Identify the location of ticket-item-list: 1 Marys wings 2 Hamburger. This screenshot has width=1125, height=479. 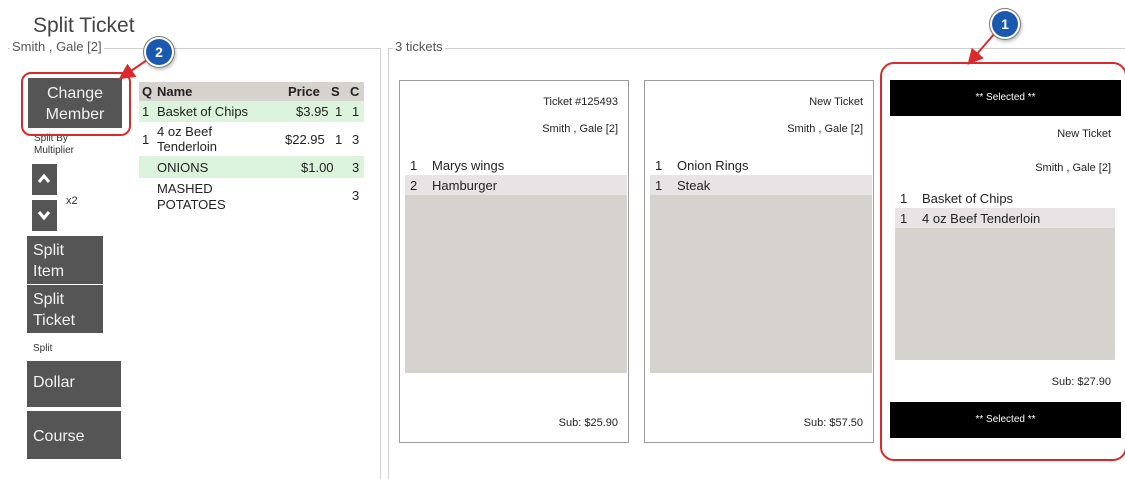
(516, 264).